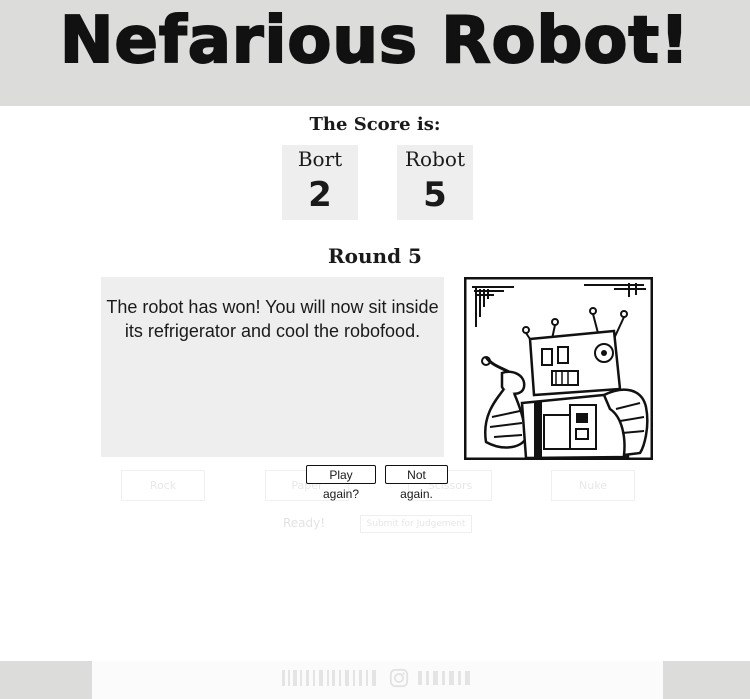 The width and height of the screenshot is (750, 699). What do you see at coordinates (163, 485) in the screenshot?
I see `rock-choice-button: Rock` at bounding box center [163, 485].